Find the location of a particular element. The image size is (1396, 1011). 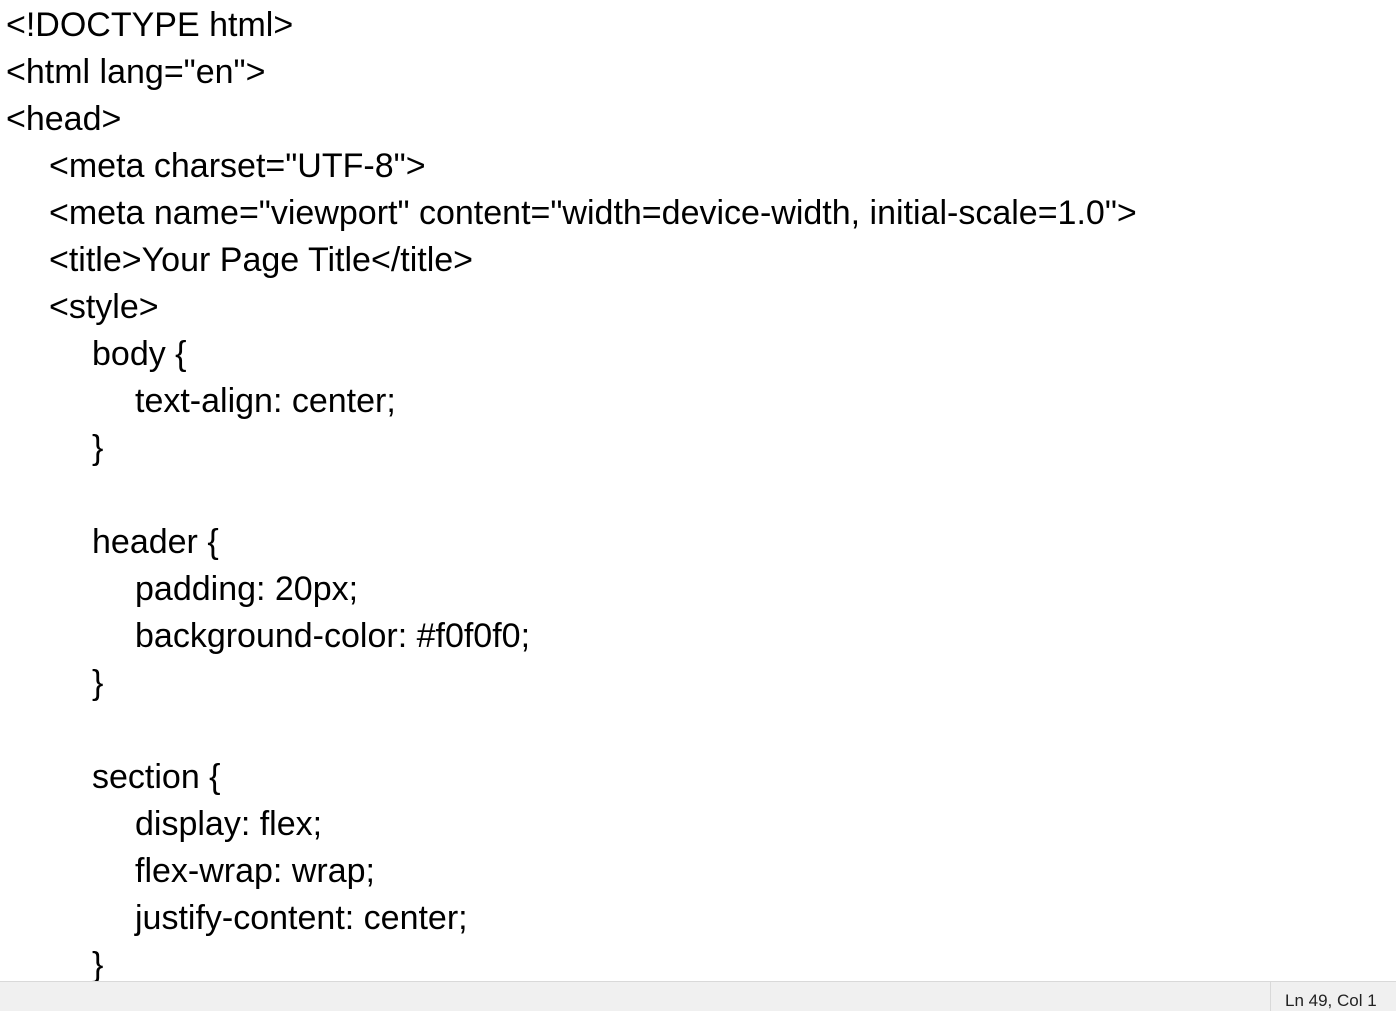

code-line: text-align: center; is located at coordinates (265, 401).